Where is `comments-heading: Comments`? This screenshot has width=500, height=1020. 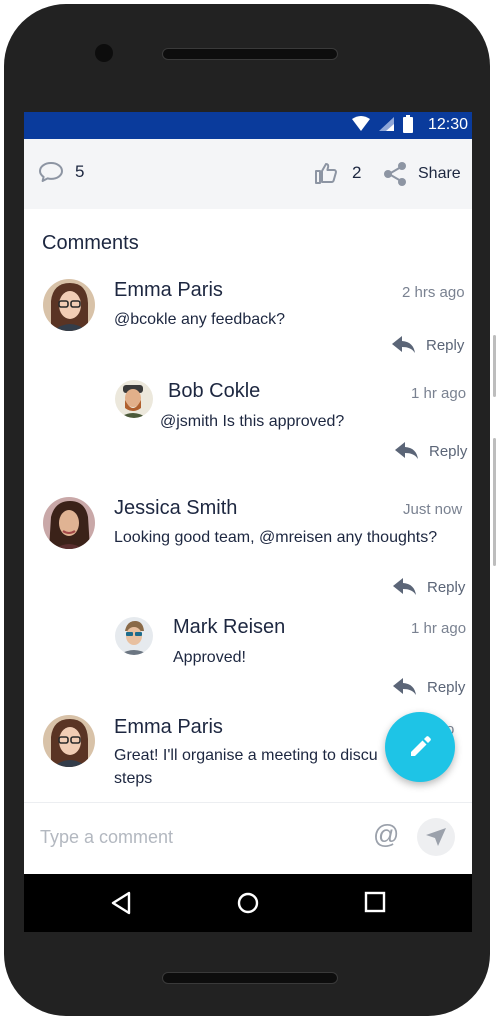
comments-heading: Comments is located at coordinates (90, 243).